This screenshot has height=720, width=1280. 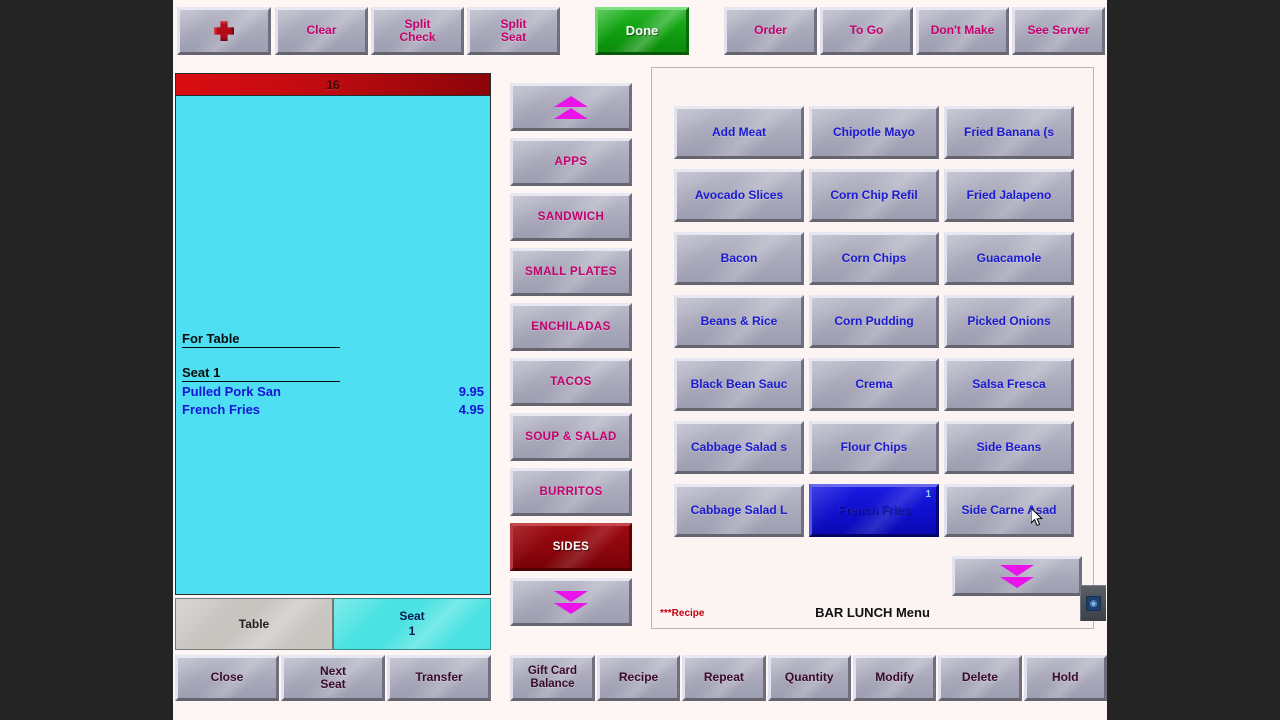 I want to click on menu-item-button: Cabbage Salad L, so click(x=739, y=510).